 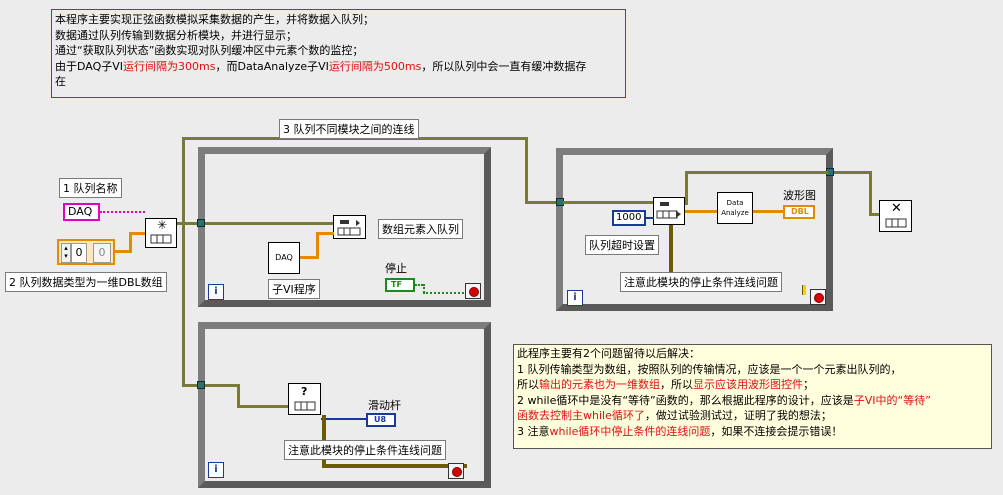 What do you see at coordinates (896, 208) in the screenshot?
I see `x-icon: ✕` at bounding box center [896, 208].